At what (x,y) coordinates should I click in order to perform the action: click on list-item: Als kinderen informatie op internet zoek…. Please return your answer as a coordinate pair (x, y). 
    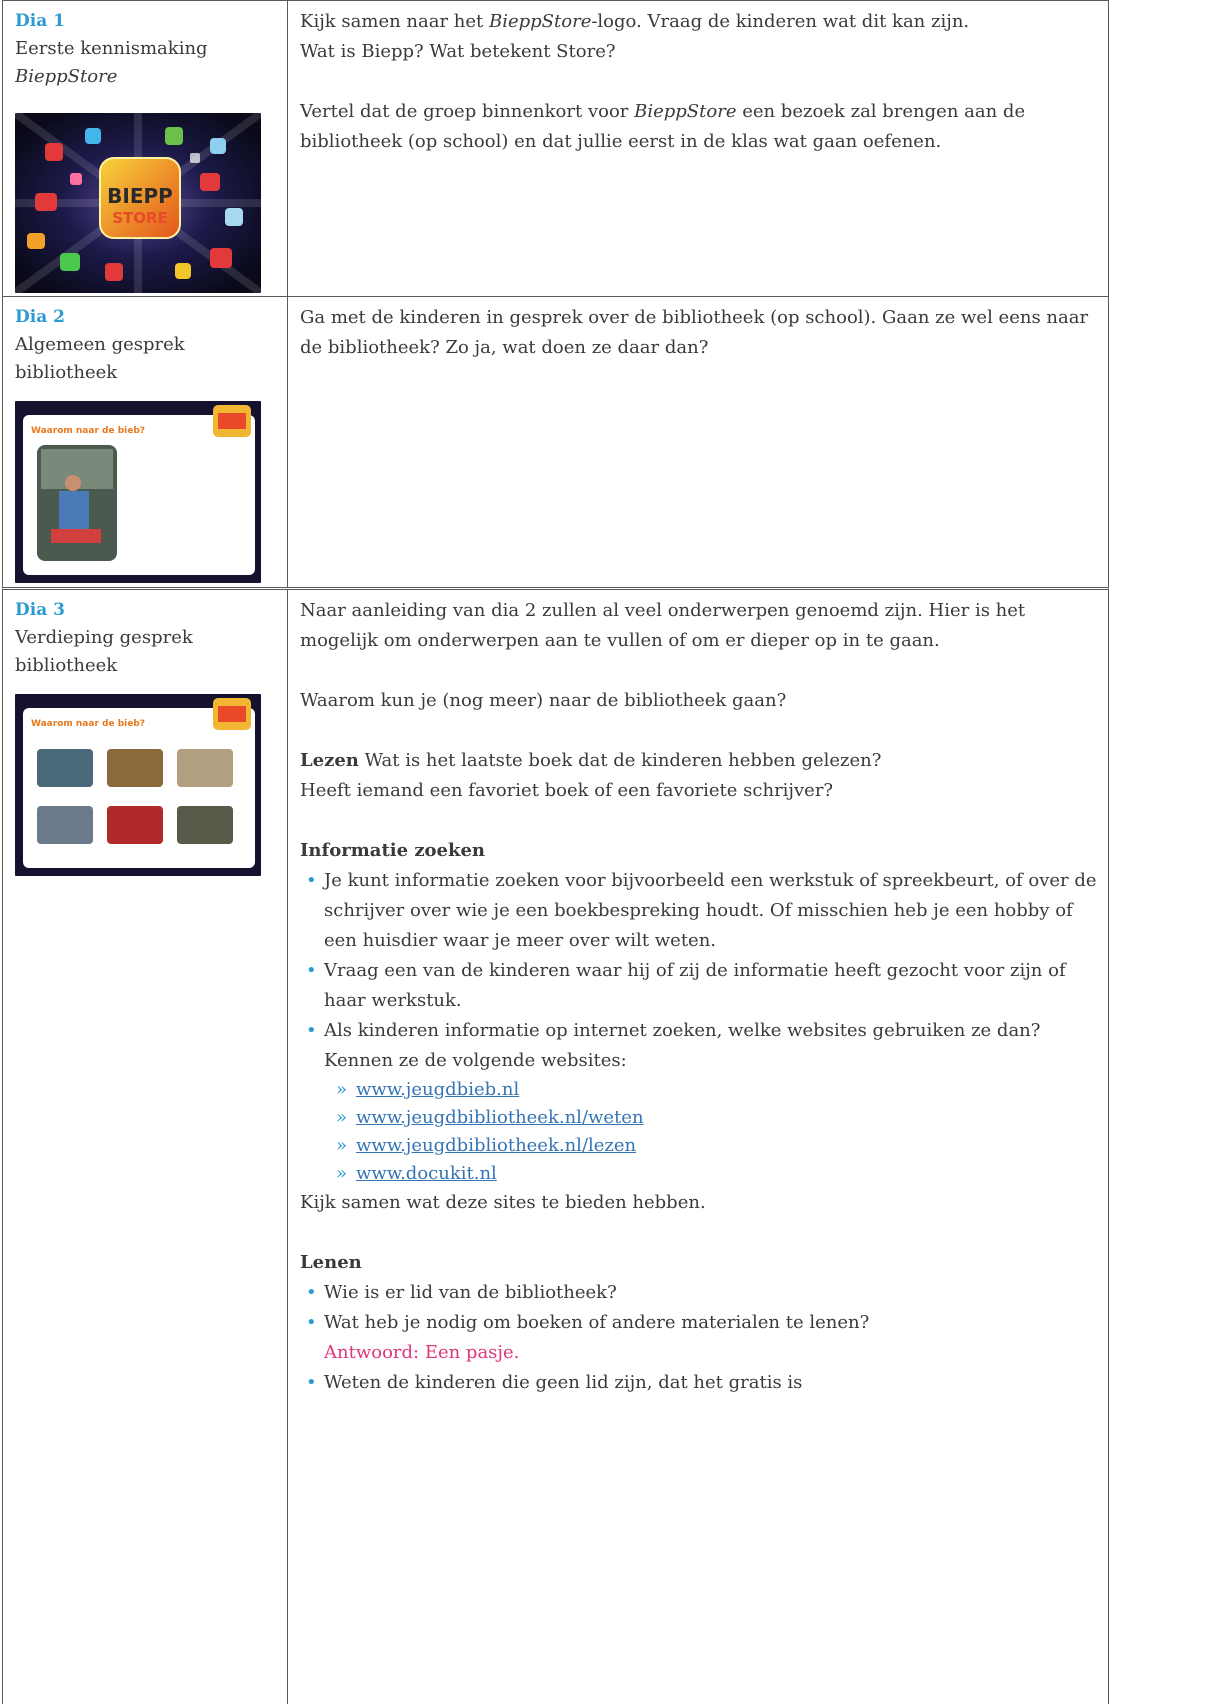
    Looking at the image, I should click on (699, 1102).